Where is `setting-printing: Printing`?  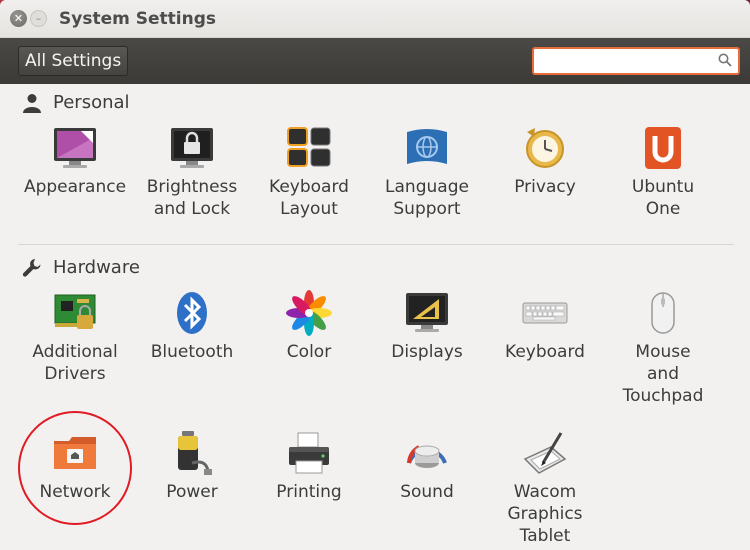
setting-printing: Printing is located at coordinates (309, 466).